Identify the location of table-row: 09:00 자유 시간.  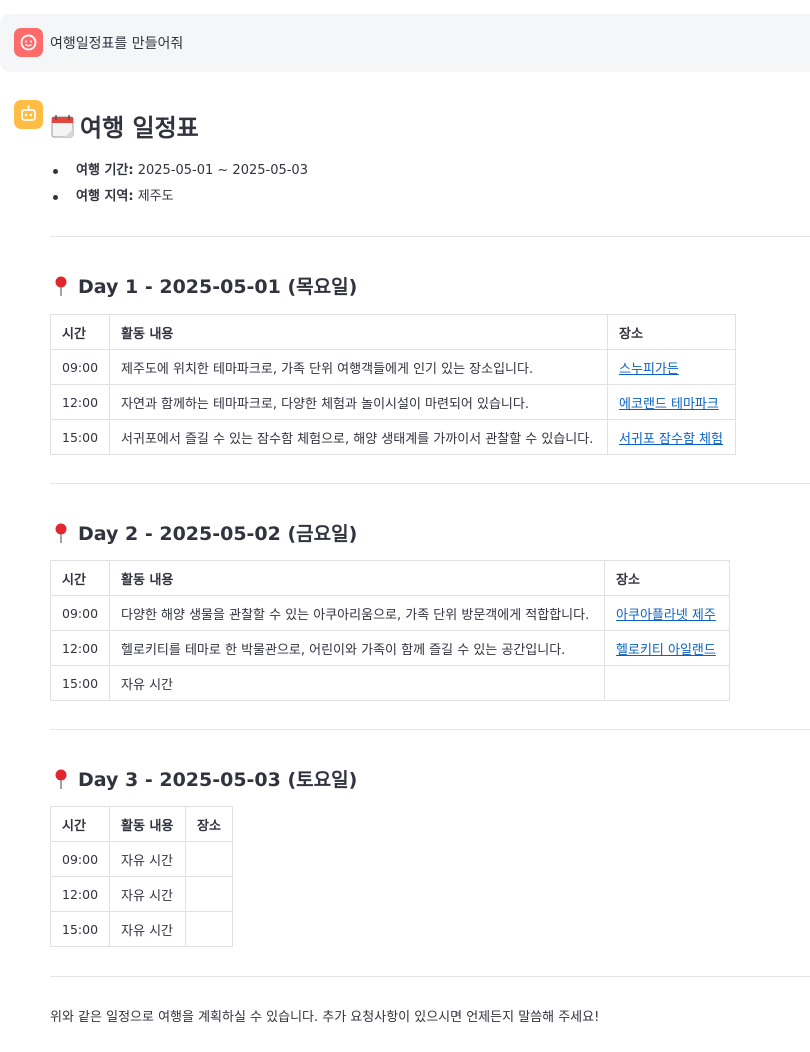
(141, 859).